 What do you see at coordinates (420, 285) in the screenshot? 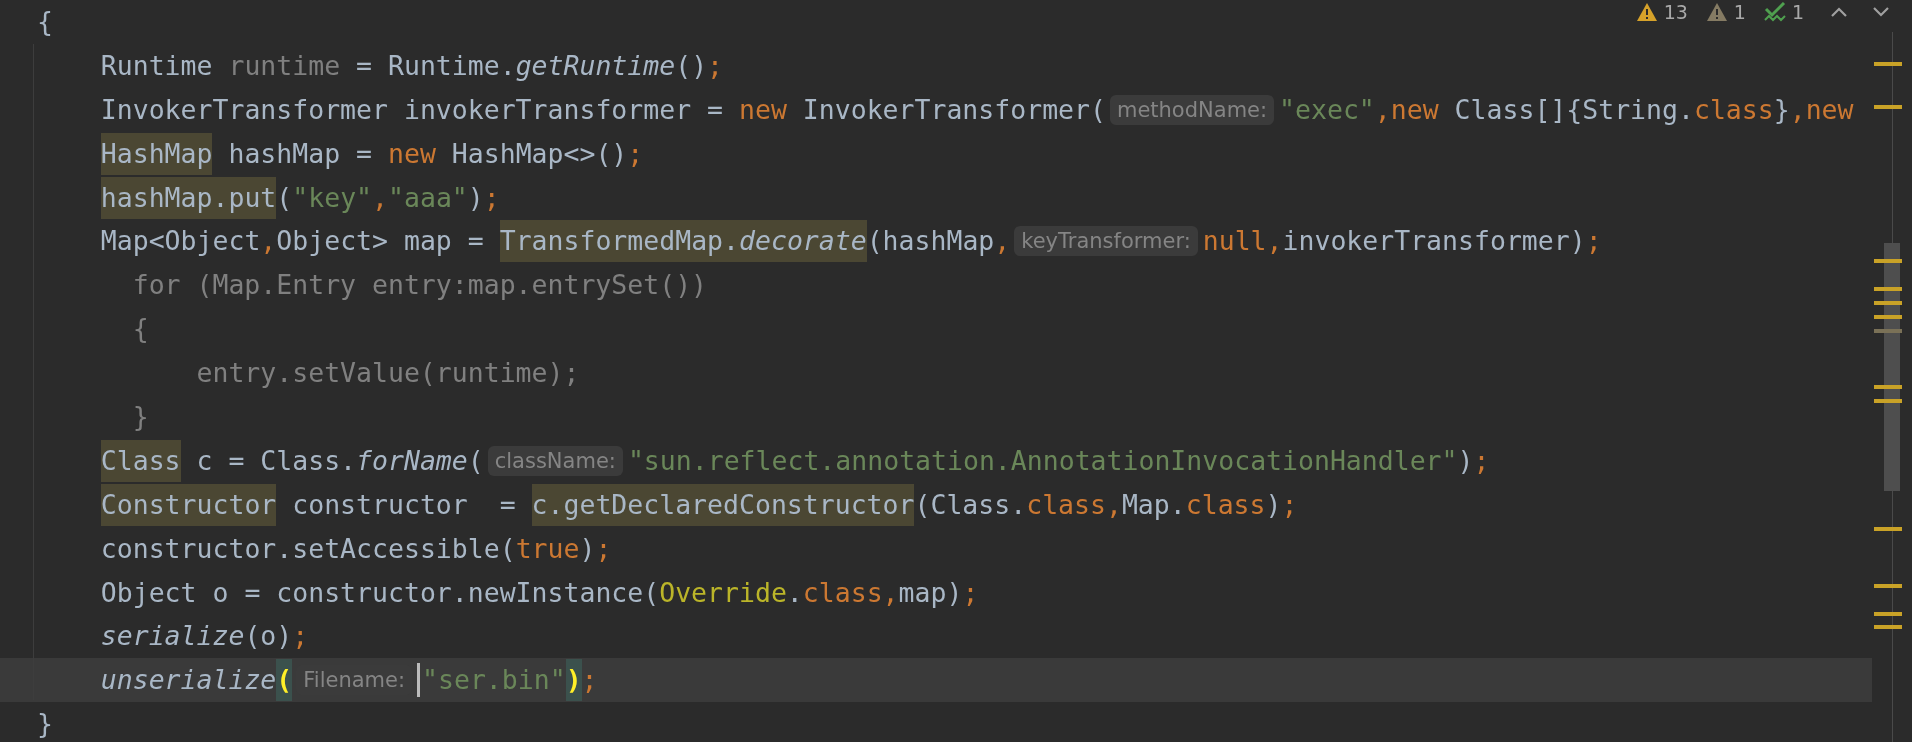
I see `code-text: for (Map.Entry entry:map.entrySet())` at bounding box center [420, 285].